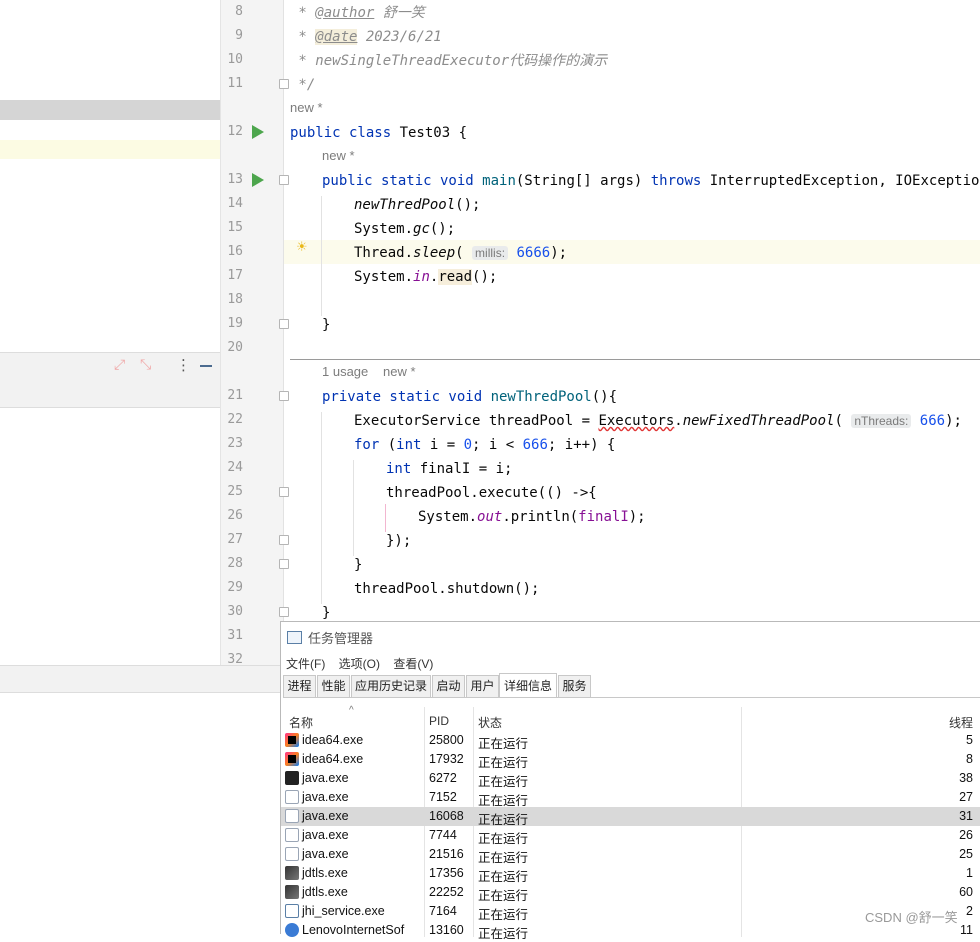  Describe the element at coordinates (399, 13) in the screenshot. I see `doc-author-value: 舒一笑` at that location.